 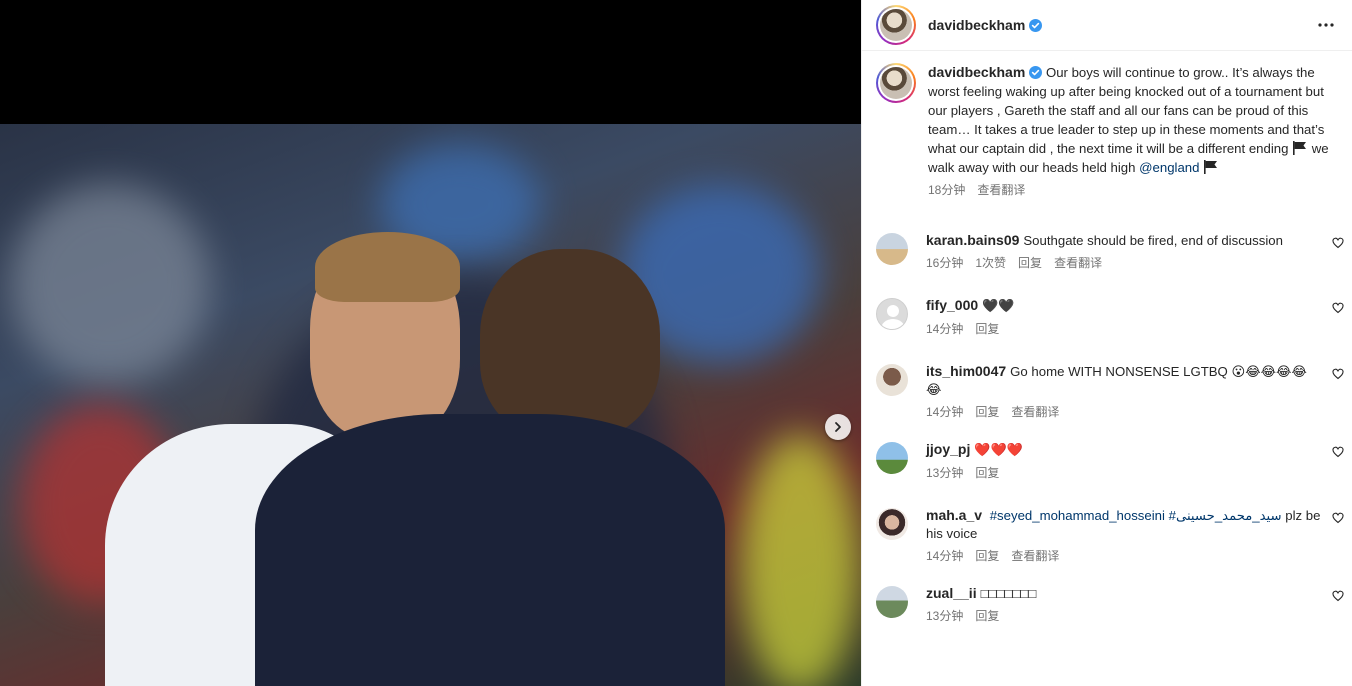 I want to click on comment-username: its_him0047, so click(x=966, y=371).